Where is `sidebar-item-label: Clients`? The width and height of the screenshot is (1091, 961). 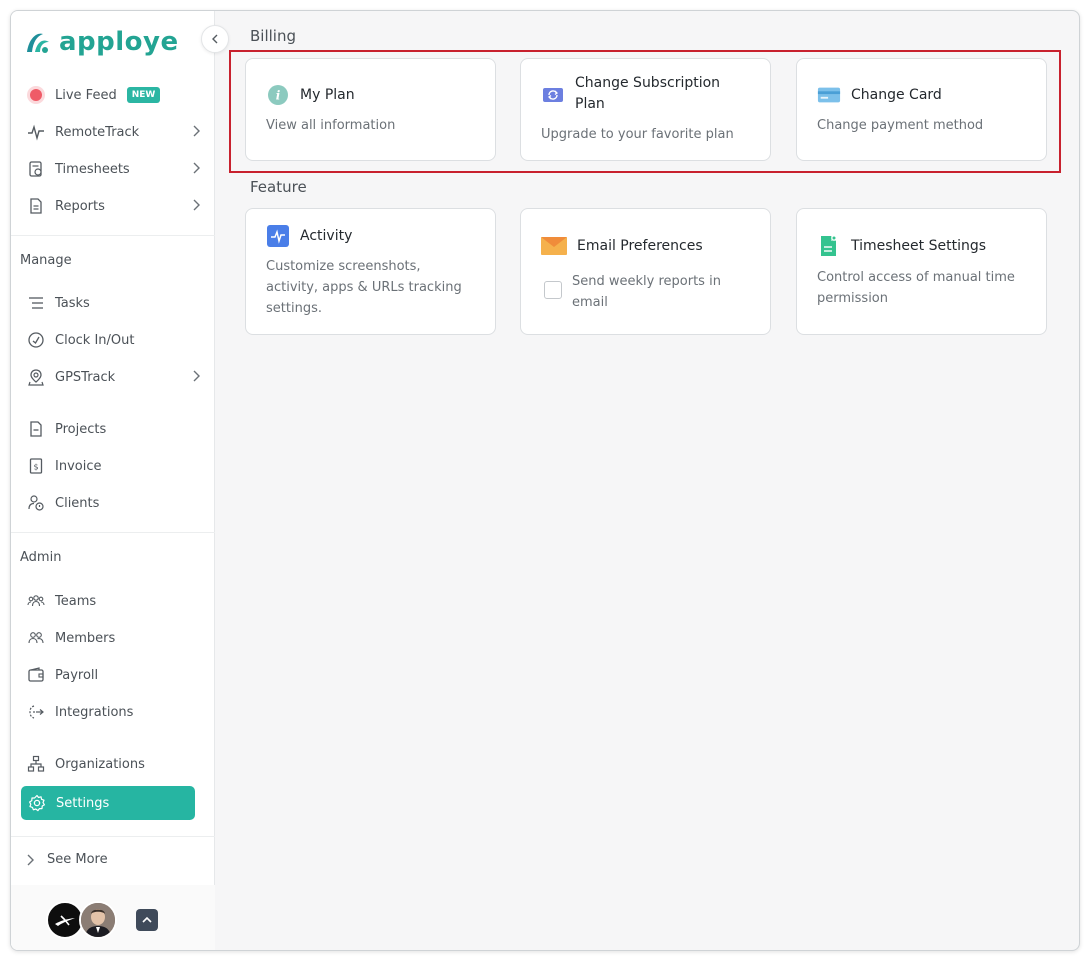
sidebar-item-label: Clients is located at coordinates (77, 503).